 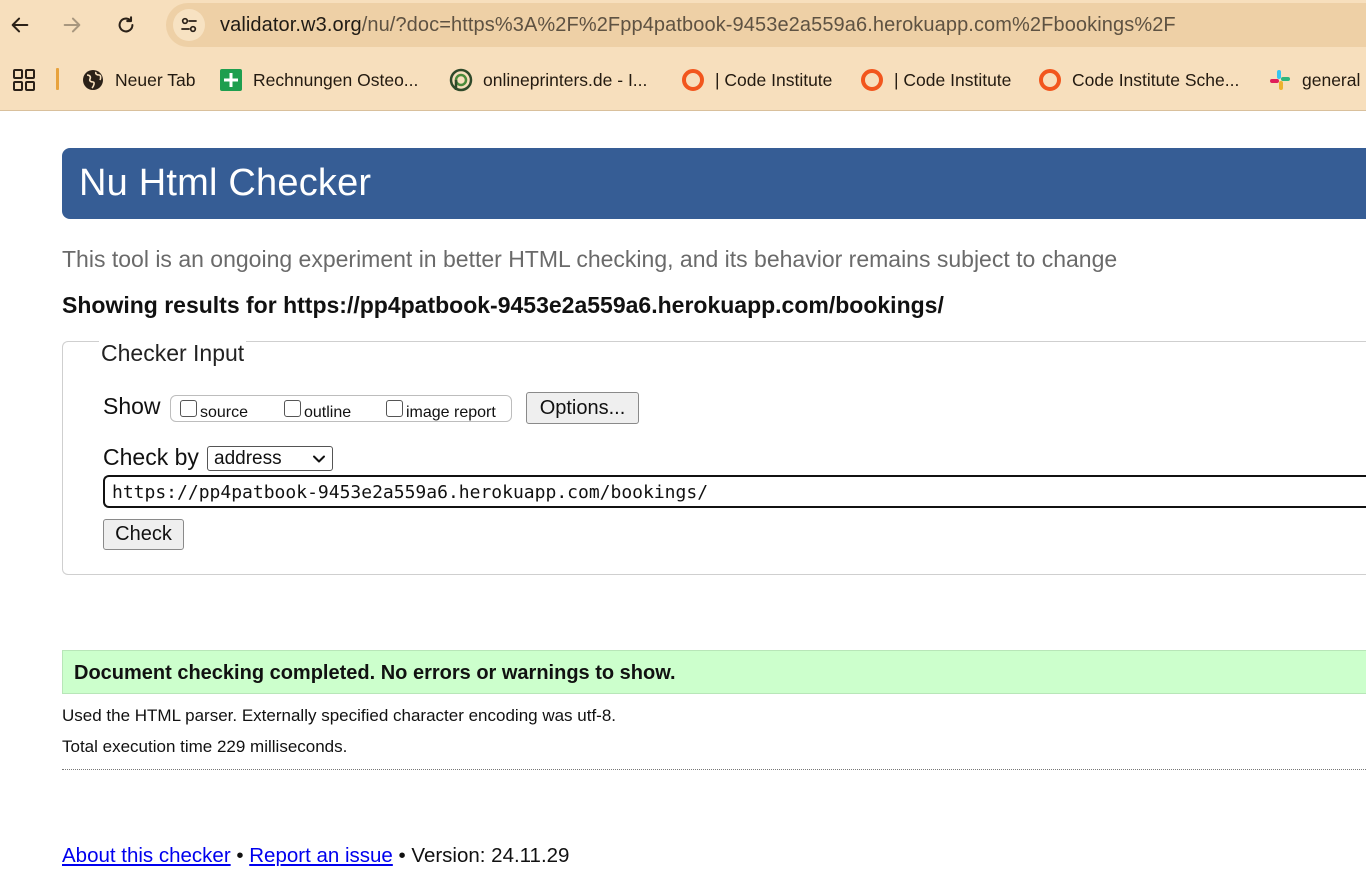 What do you see at coordinates (132, 406) in the screenshot?
I see `show-label: Show` at bounding box center [132, 406].